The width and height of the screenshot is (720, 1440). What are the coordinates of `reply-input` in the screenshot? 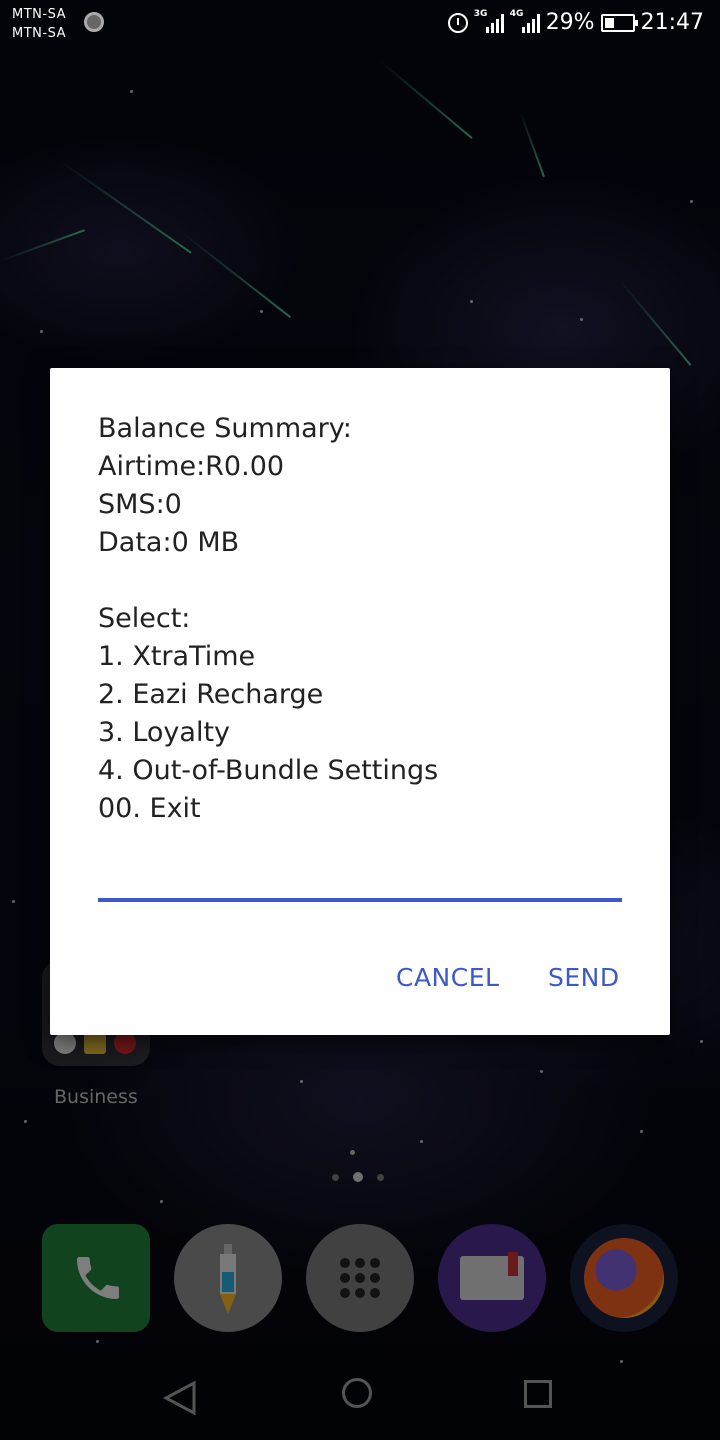 It's located at (360, 900).